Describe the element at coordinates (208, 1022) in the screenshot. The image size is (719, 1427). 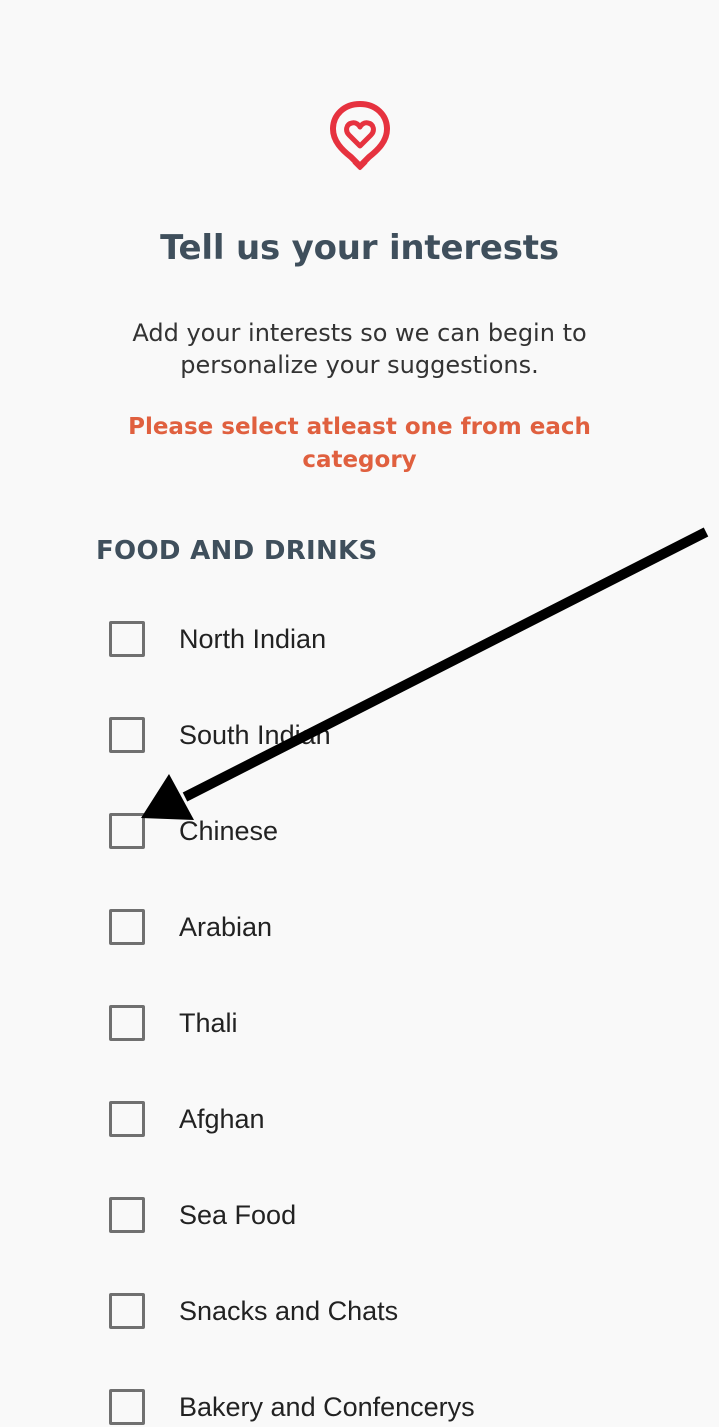
I see `option-label: Thali` at that location.